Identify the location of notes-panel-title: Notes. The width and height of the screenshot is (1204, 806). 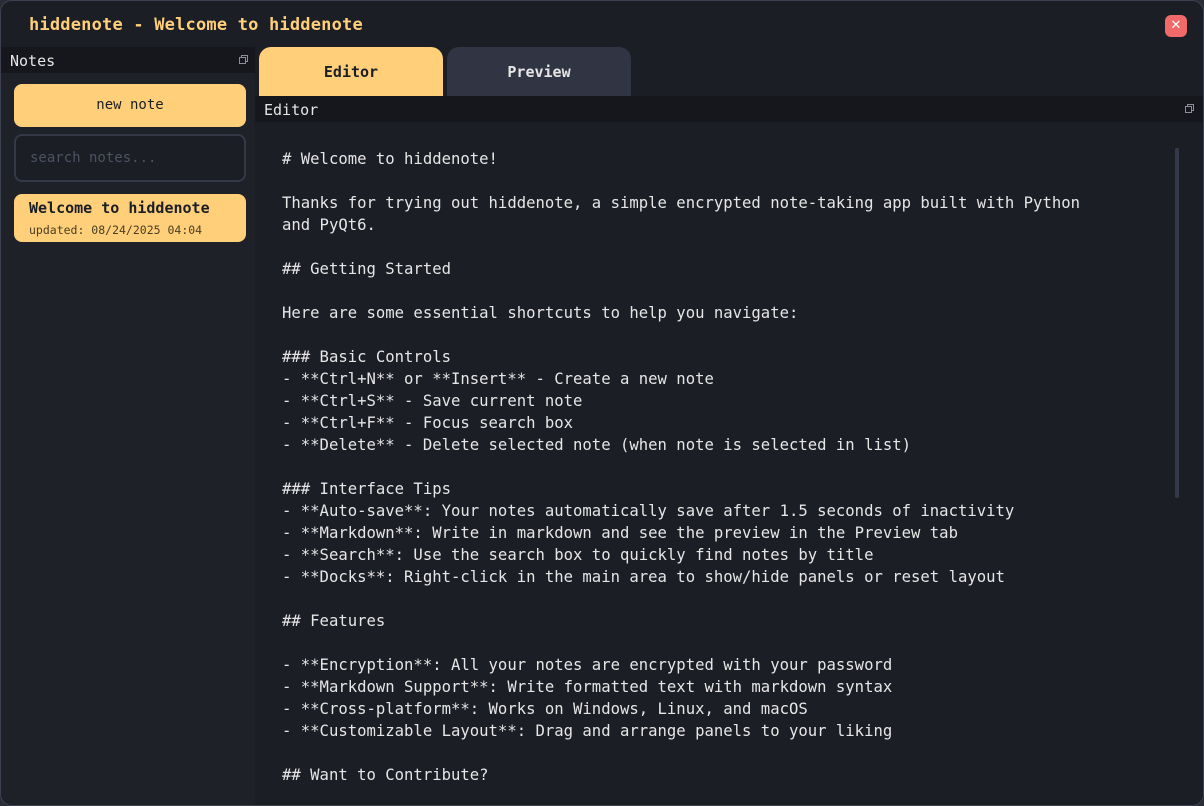
(33, 61).